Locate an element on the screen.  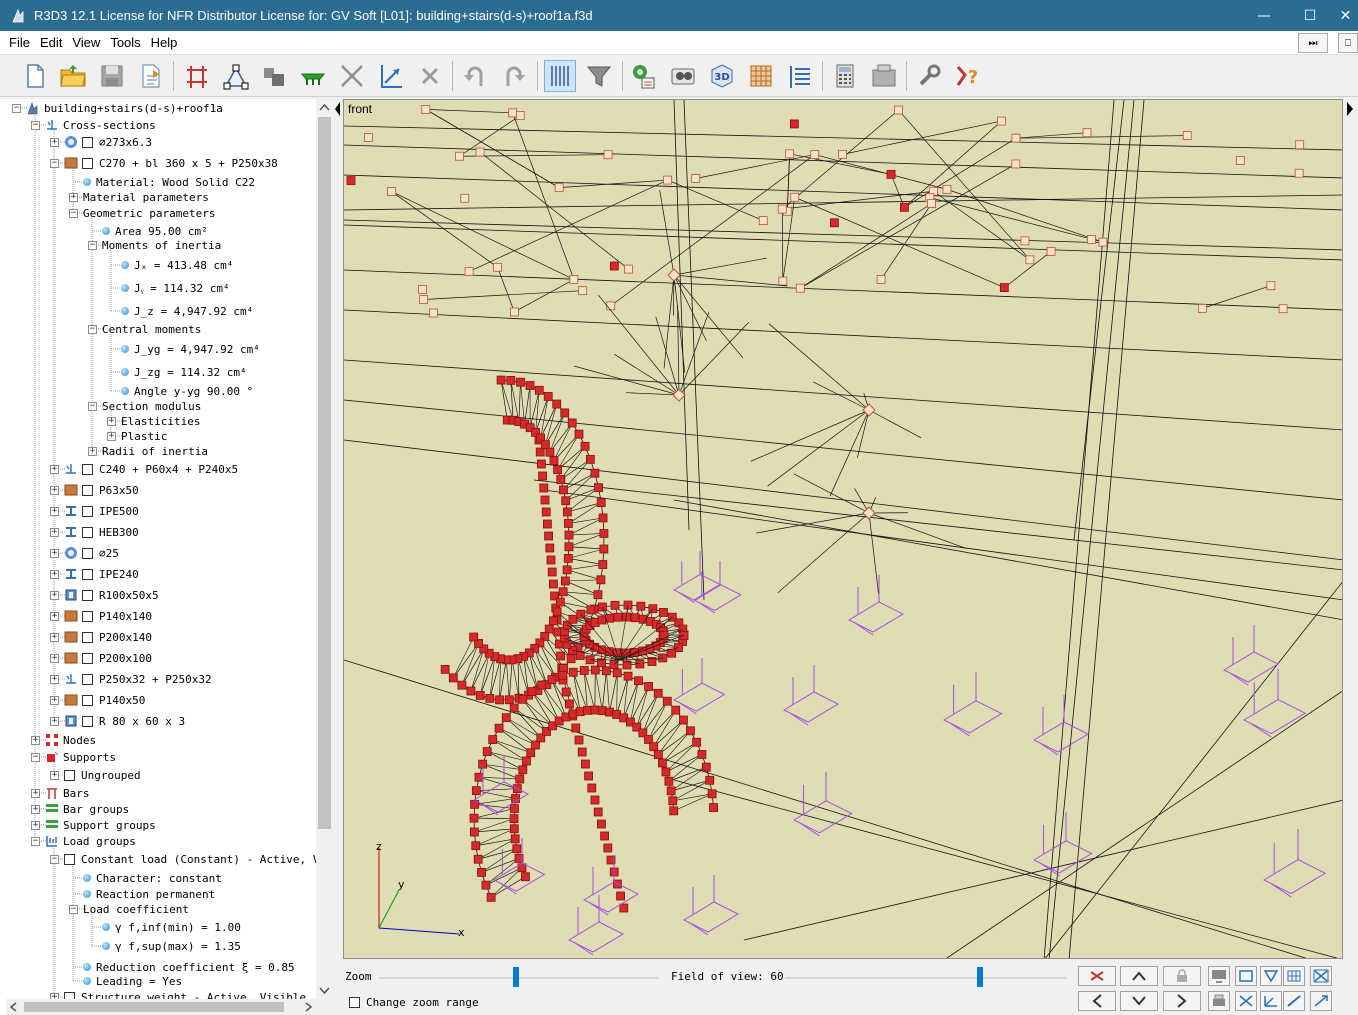
zoom-slider-knob is located at coordinates (516, 977).